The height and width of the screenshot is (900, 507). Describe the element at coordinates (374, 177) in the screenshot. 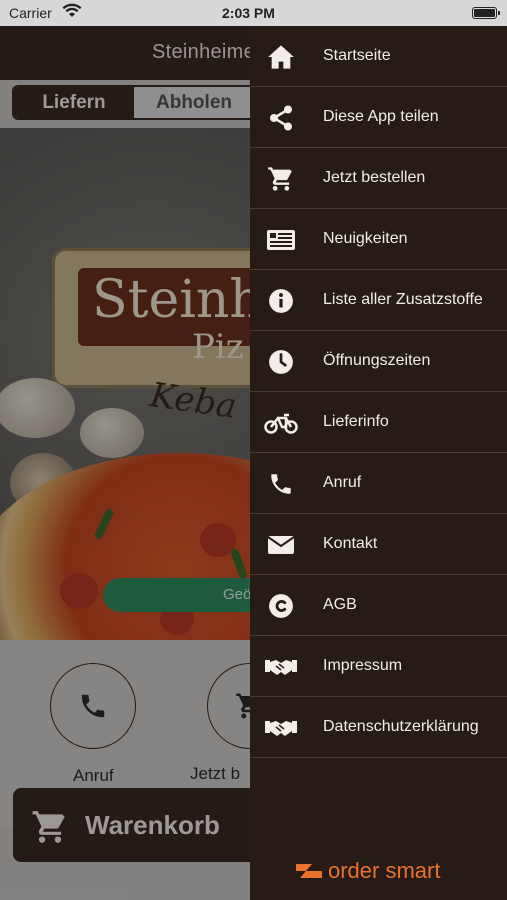

I see `menu-item-label: Jetzt bestellen` at that location.